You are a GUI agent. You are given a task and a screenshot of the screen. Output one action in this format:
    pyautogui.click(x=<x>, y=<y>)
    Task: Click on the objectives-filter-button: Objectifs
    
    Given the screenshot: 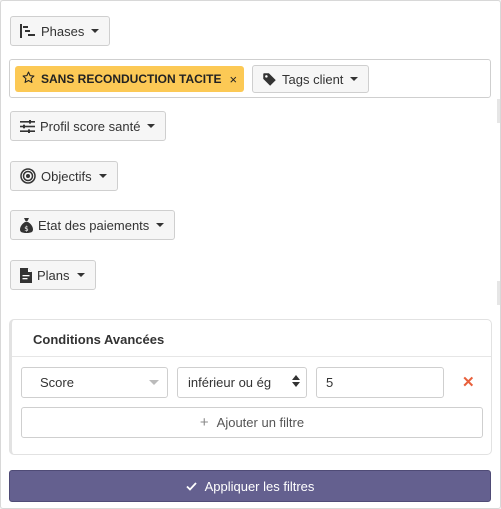 What is the action you would take?
    pyautogui.click(x=64, y=176)
    